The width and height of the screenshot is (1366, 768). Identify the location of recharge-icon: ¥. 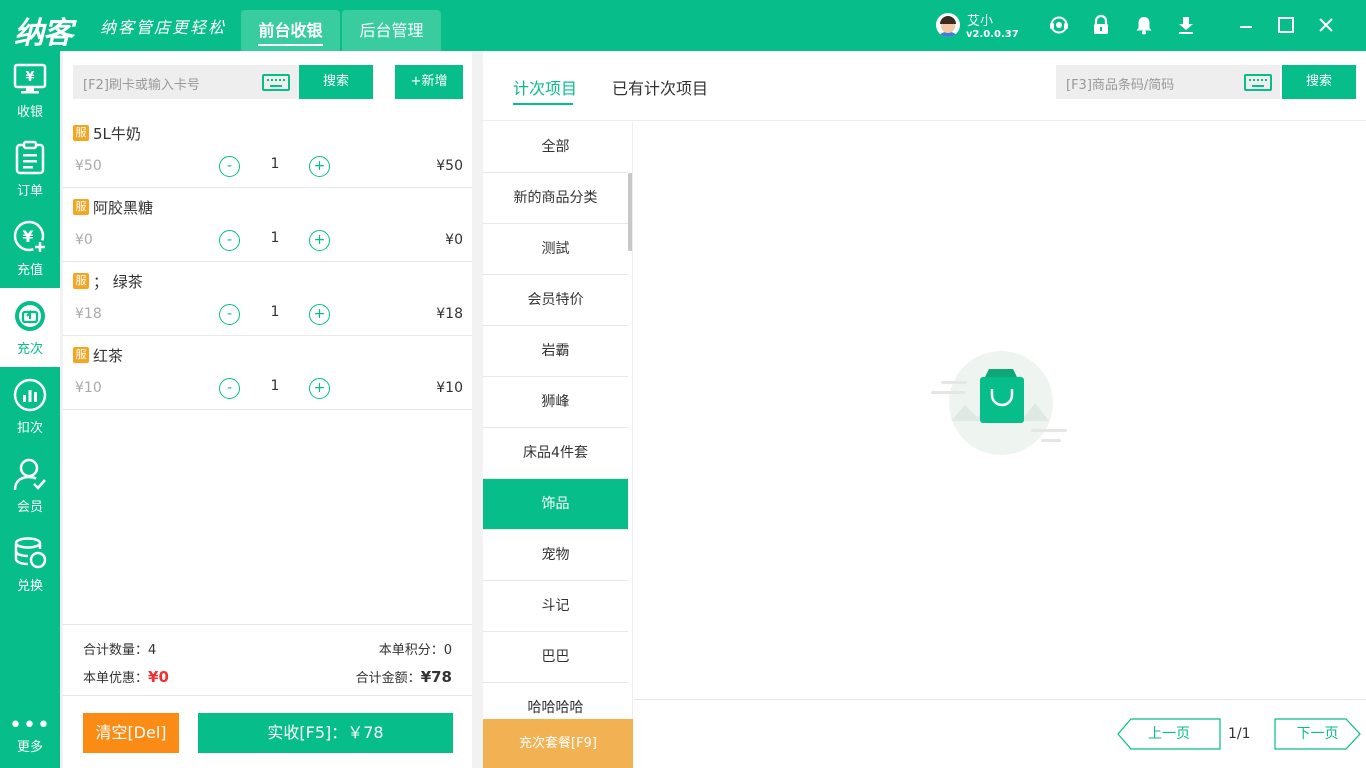
(30, 237).